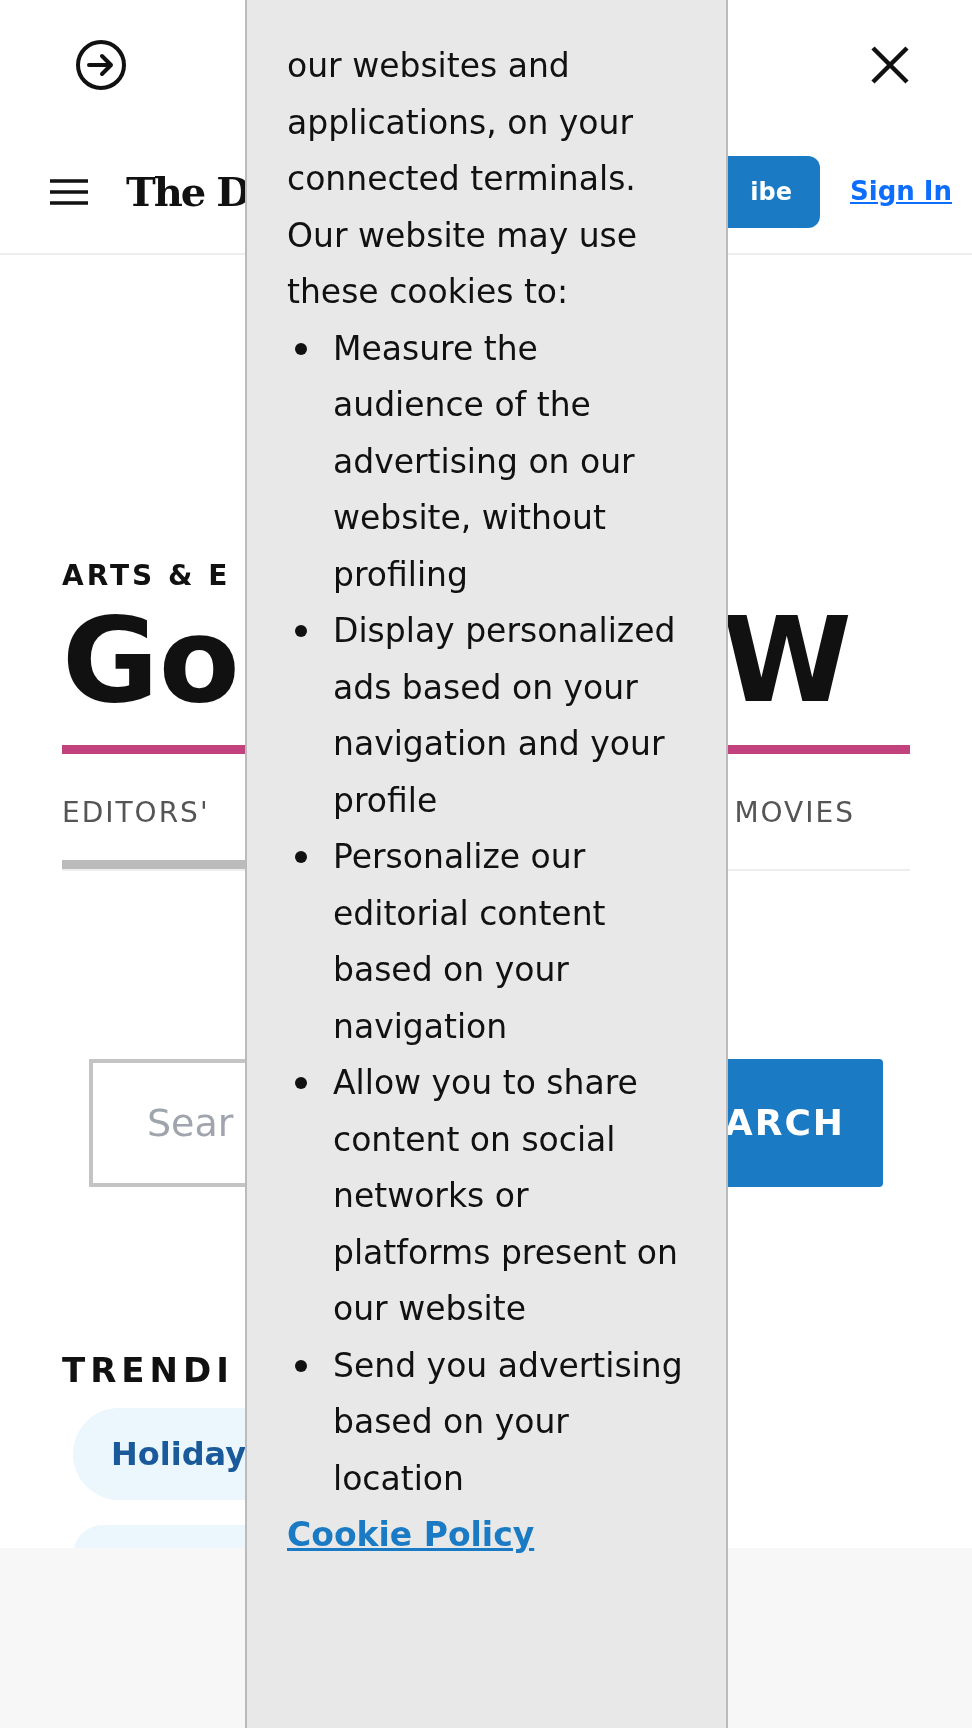  Describe the element at coordinates (411, 1534) in the screenshot. I see `cookie-policy-link: Cookie Policy` at that location.